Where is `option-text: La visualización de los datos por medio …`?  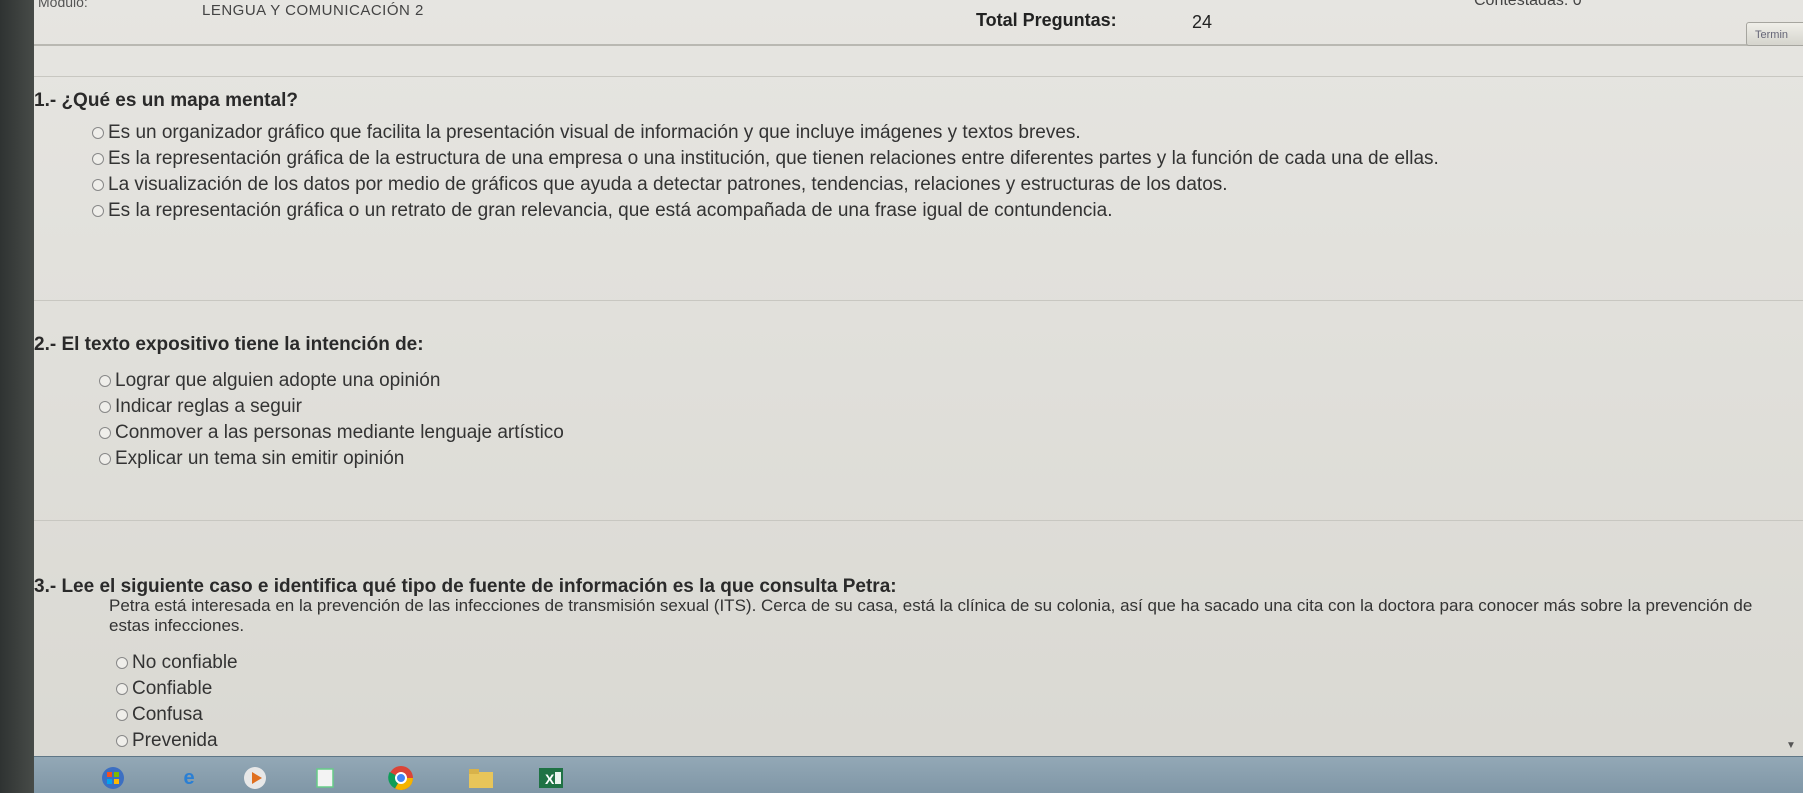
option-text: La visualización de los datos por medio … is located at coordinates (668, 184).